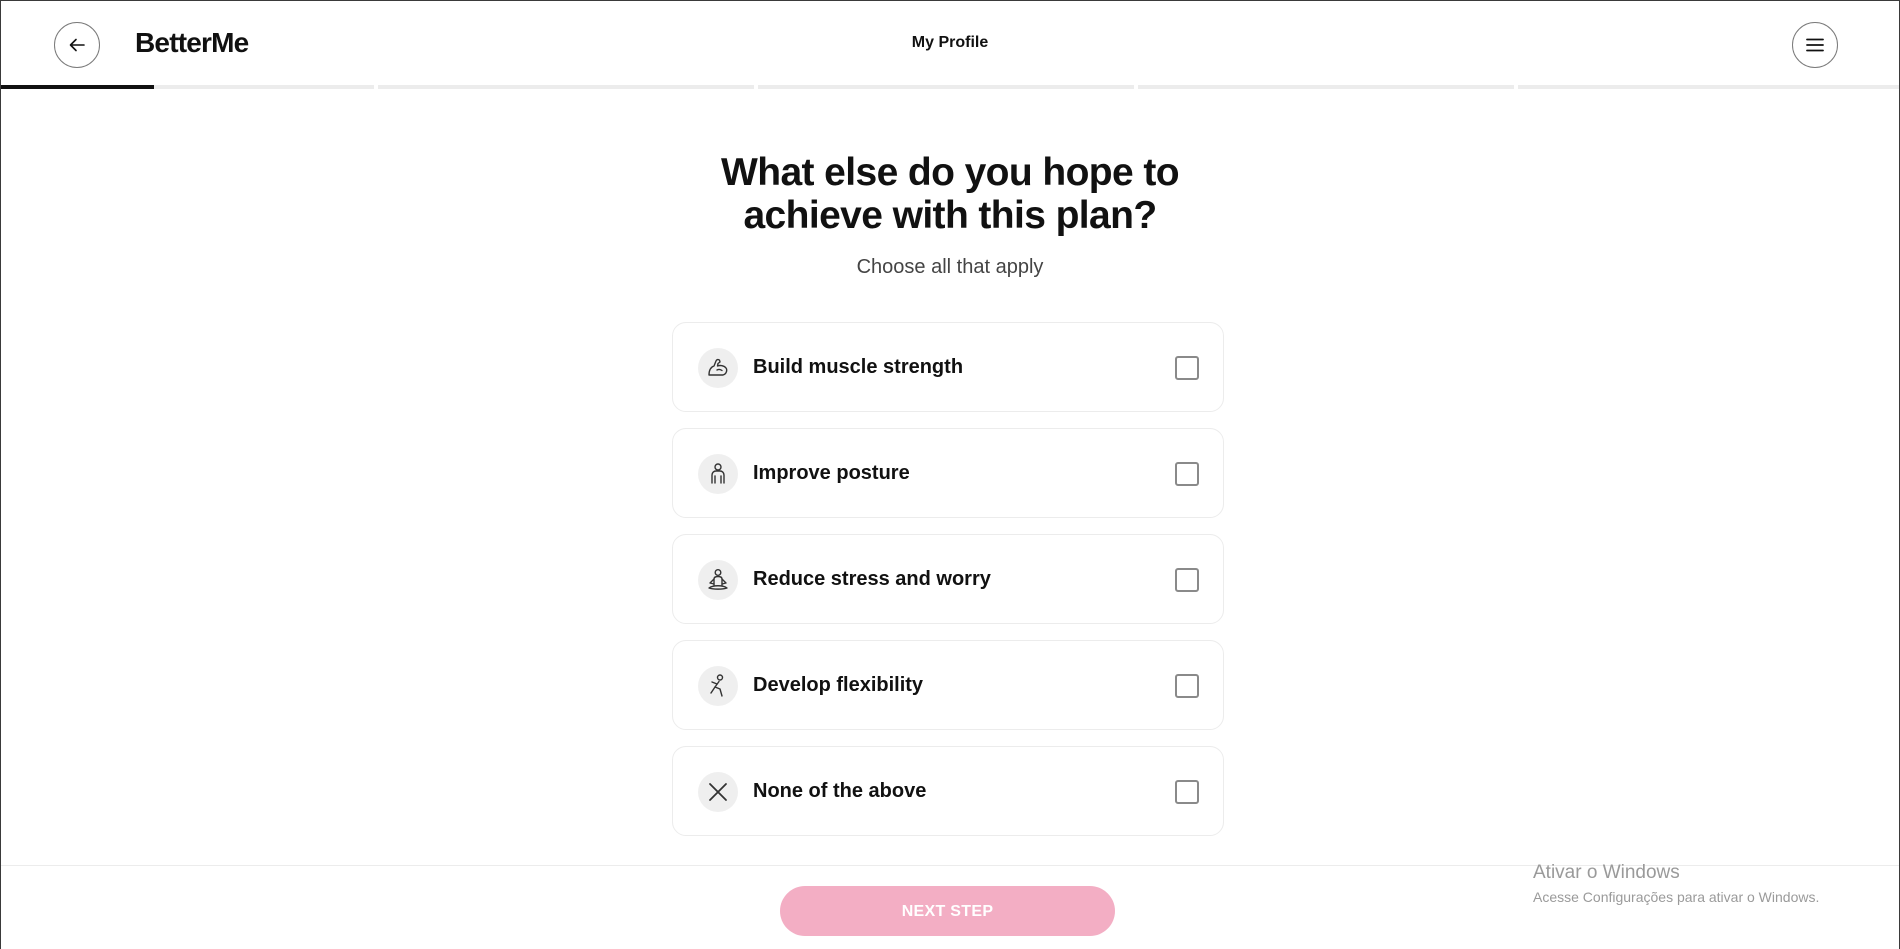  Describe the element at coordinates (950, 172) in the screenshot. I see `question-line-1: What else do you hope to` at that location.